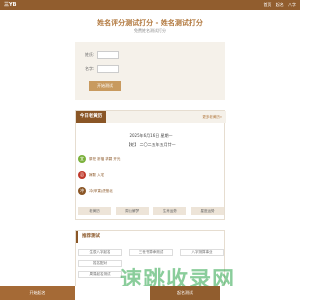 This screenshot has width=320, height=300. Describe the element at coordinates (150, 5) in the screenshot. I see `top-navigation-bar: 三YB 首页 起名 八字` at that location.